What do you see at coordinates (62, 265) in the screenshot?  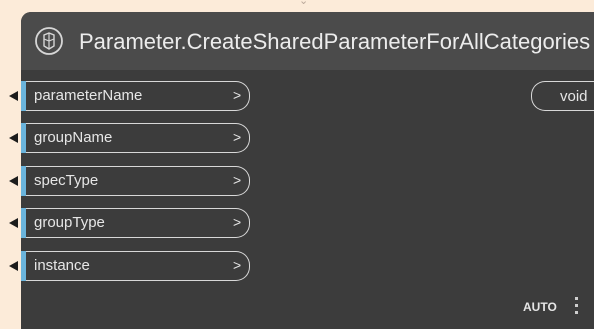 I see `port-label: instance` at bounding box center [62, 265].